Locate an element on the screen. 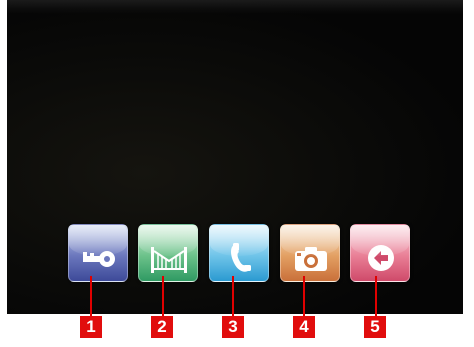  back-button is located at coordinates (380, 253).